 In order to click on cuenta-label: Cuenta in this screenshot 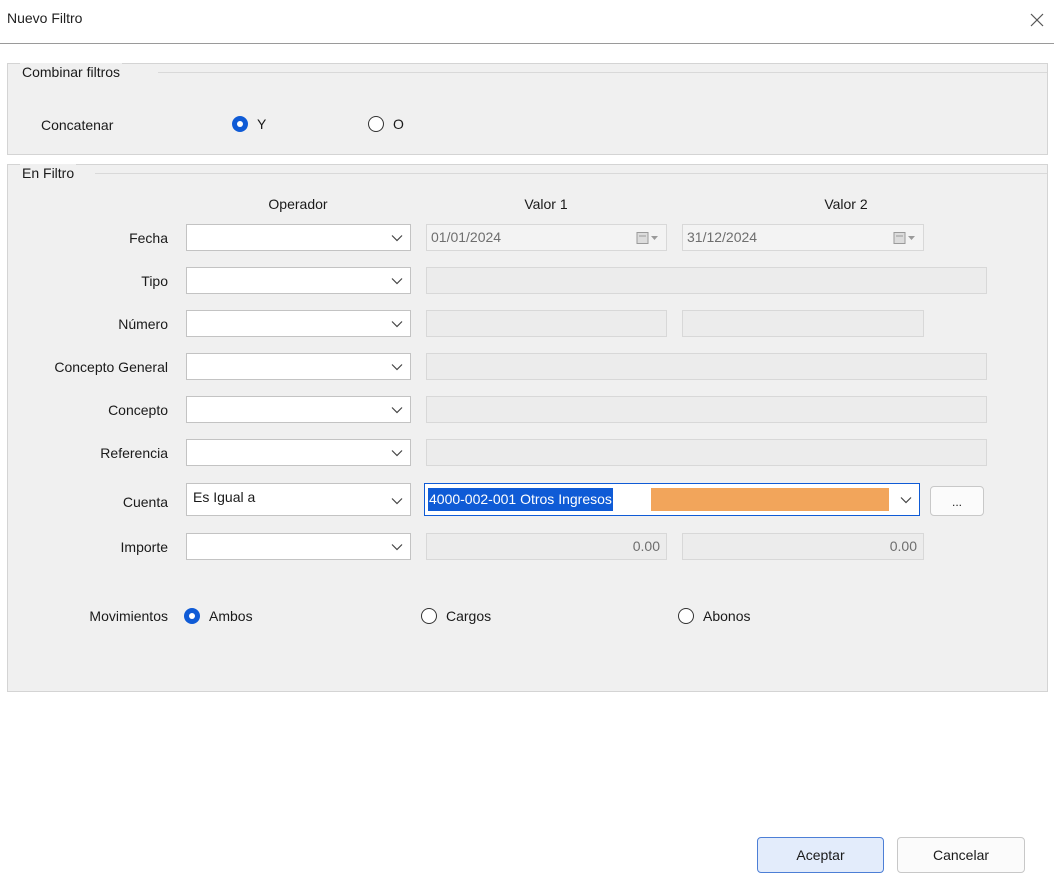, I will do `click(145, 502)`.